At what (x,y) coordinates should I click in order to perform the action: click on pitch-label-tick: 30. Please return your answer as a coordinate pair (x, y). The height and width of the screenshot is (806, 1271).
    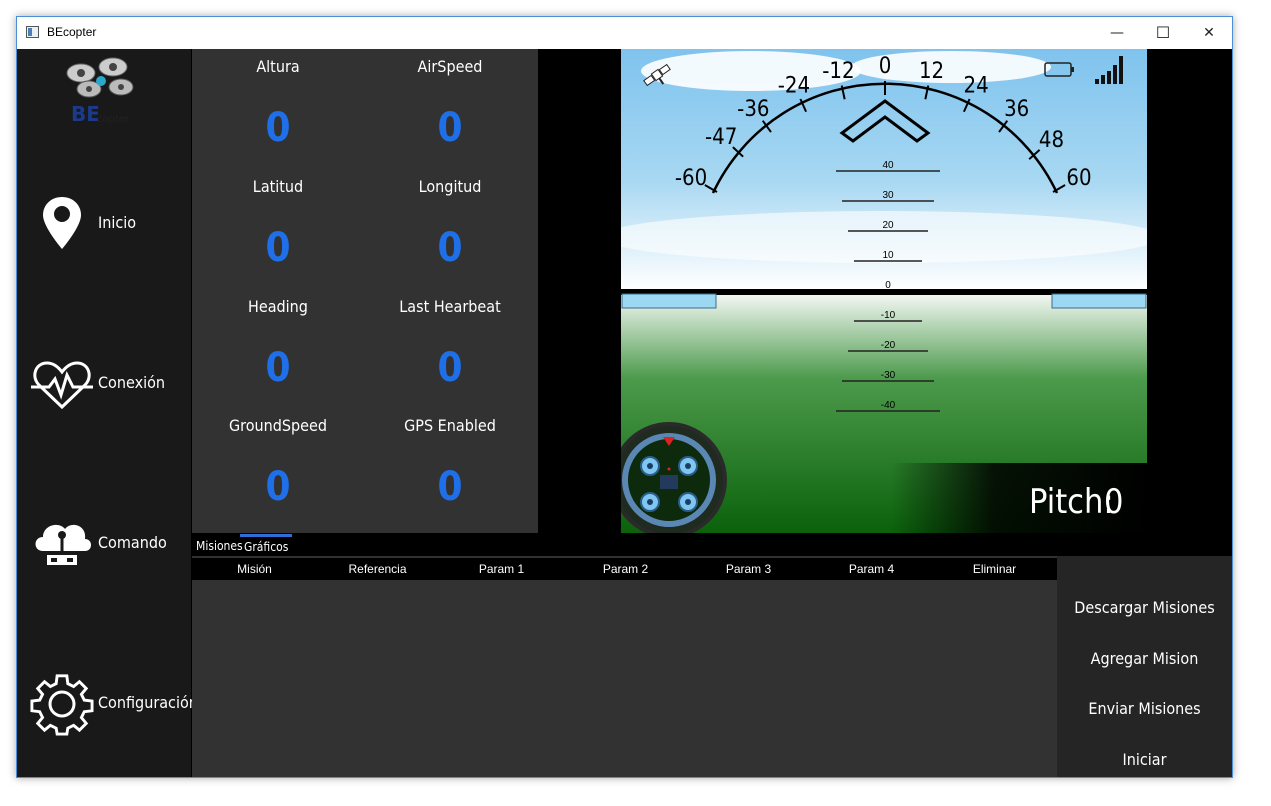
    Looking at the image, I should click on (888, 195).